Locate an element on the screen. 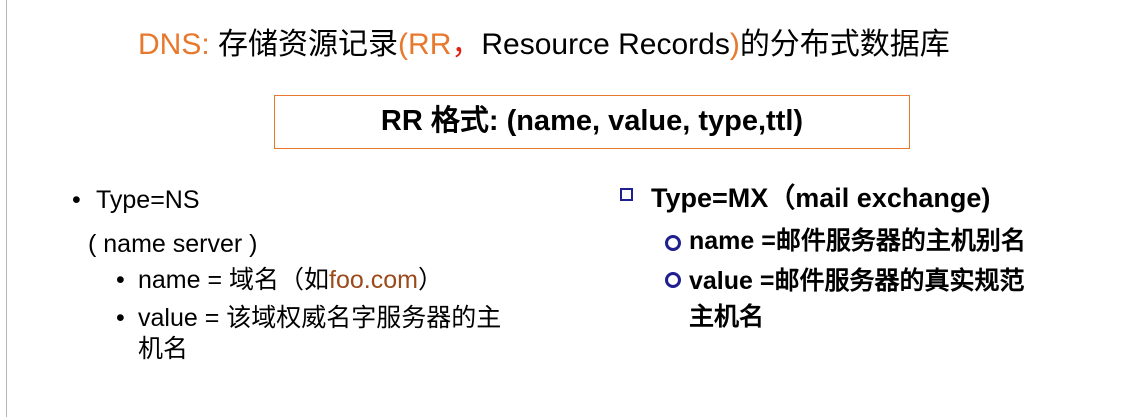  left-value-line1: value = 该域权威名字服务器的主 is located at coordinates (320, 318).